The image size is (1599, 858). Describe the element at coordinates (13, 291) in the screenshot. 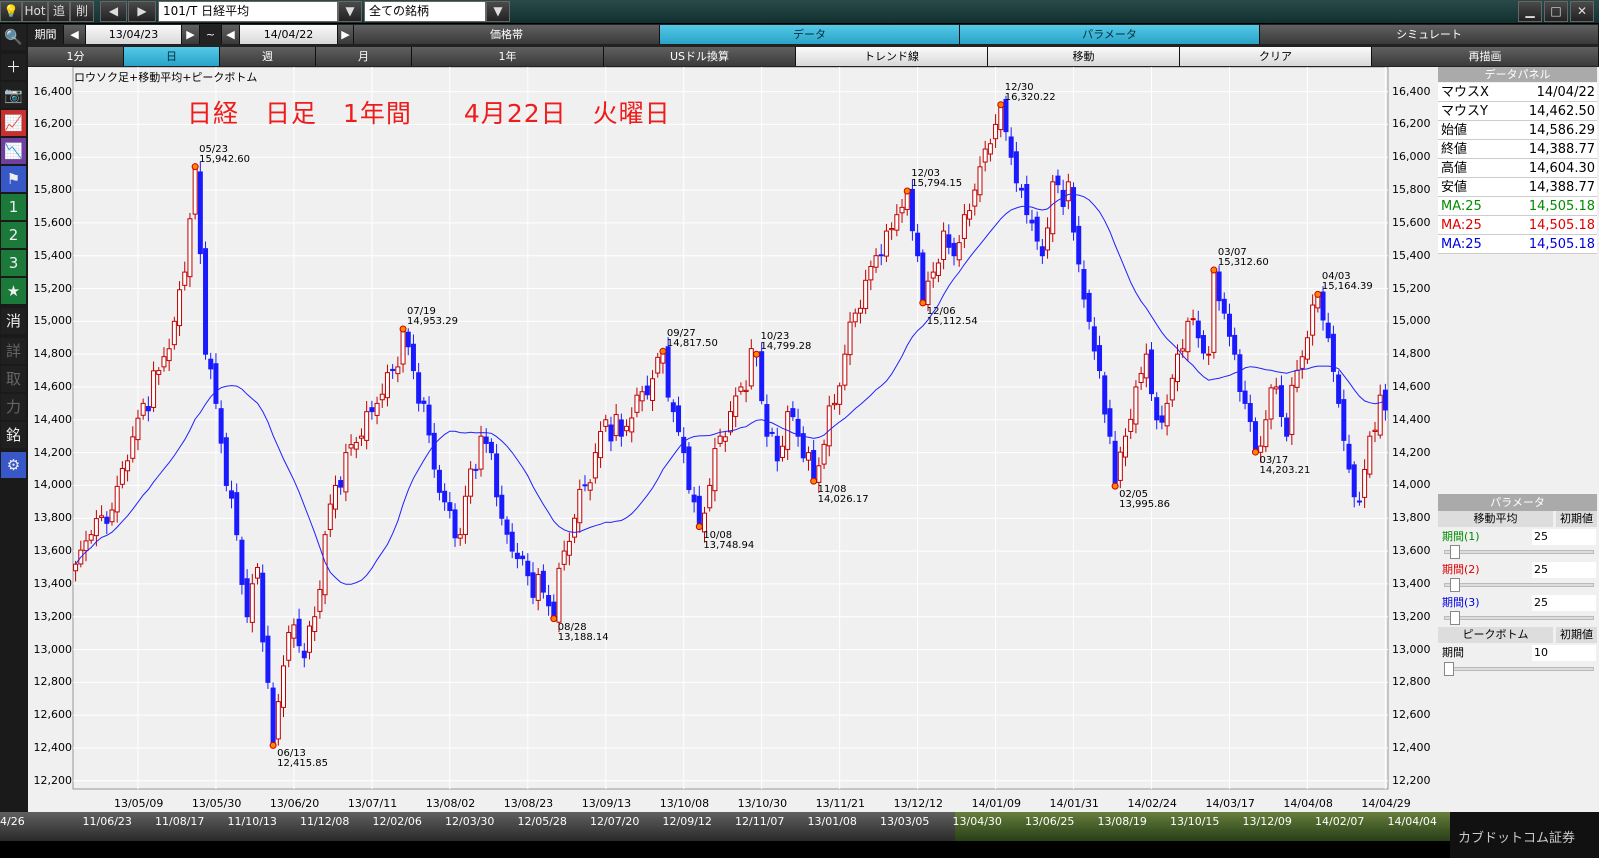

I see `star-icon: ★` at that location.